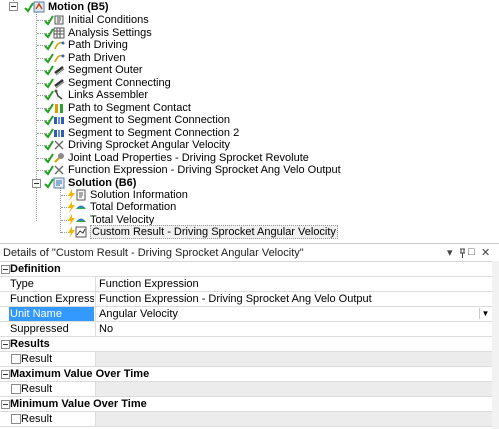 The height and width of the screenshot is (429, 499). I want to click on tree-node-motion: Motion (B5), so click(124, 7).